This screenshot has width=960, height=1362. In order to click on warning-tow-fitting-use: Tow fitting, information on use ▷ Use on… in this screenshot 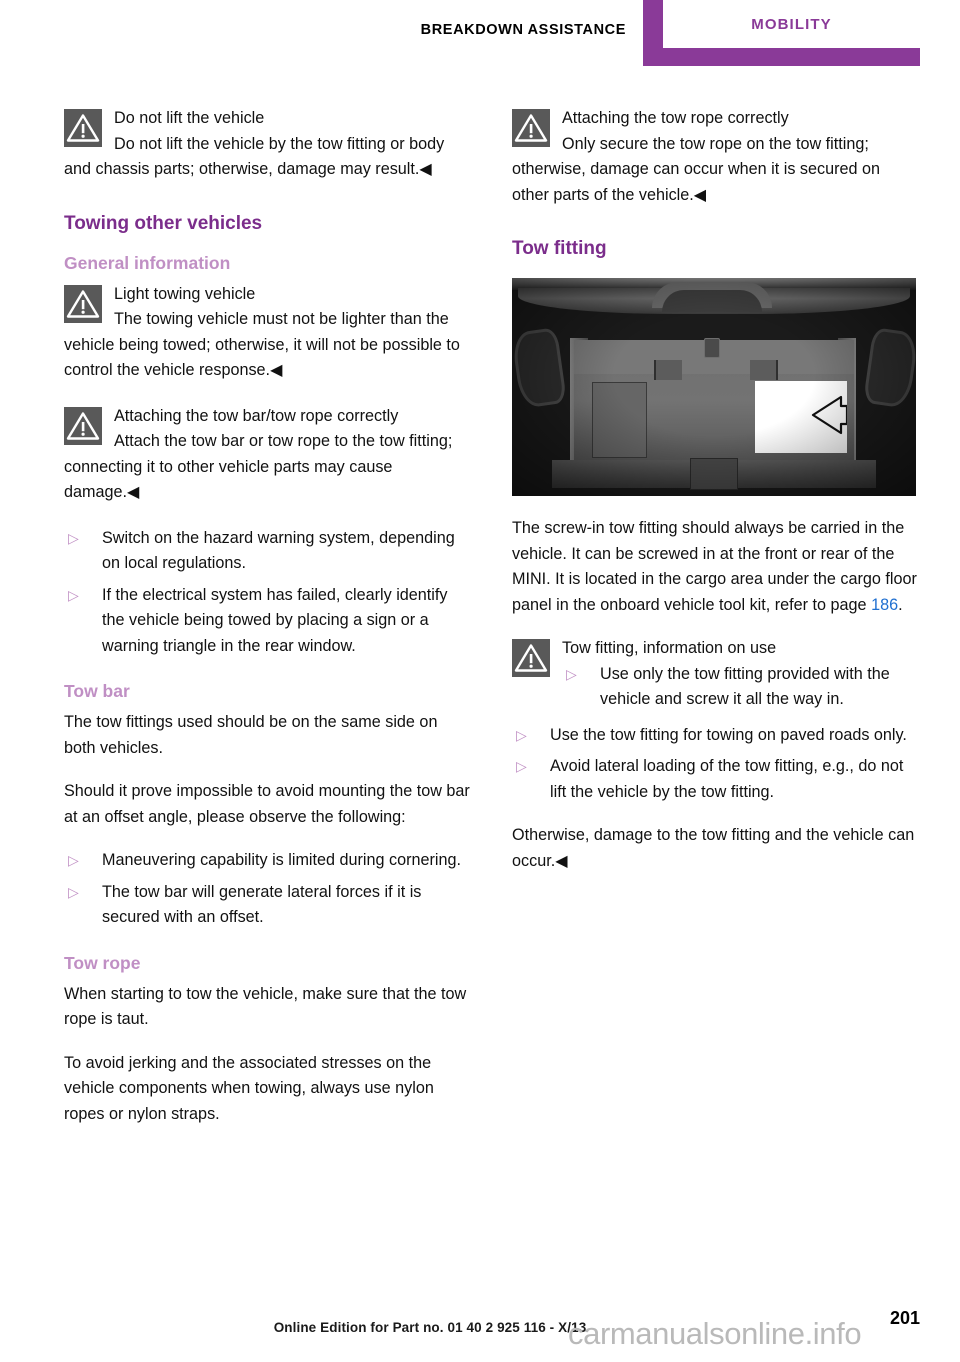, I will do `click(716, 755)`.